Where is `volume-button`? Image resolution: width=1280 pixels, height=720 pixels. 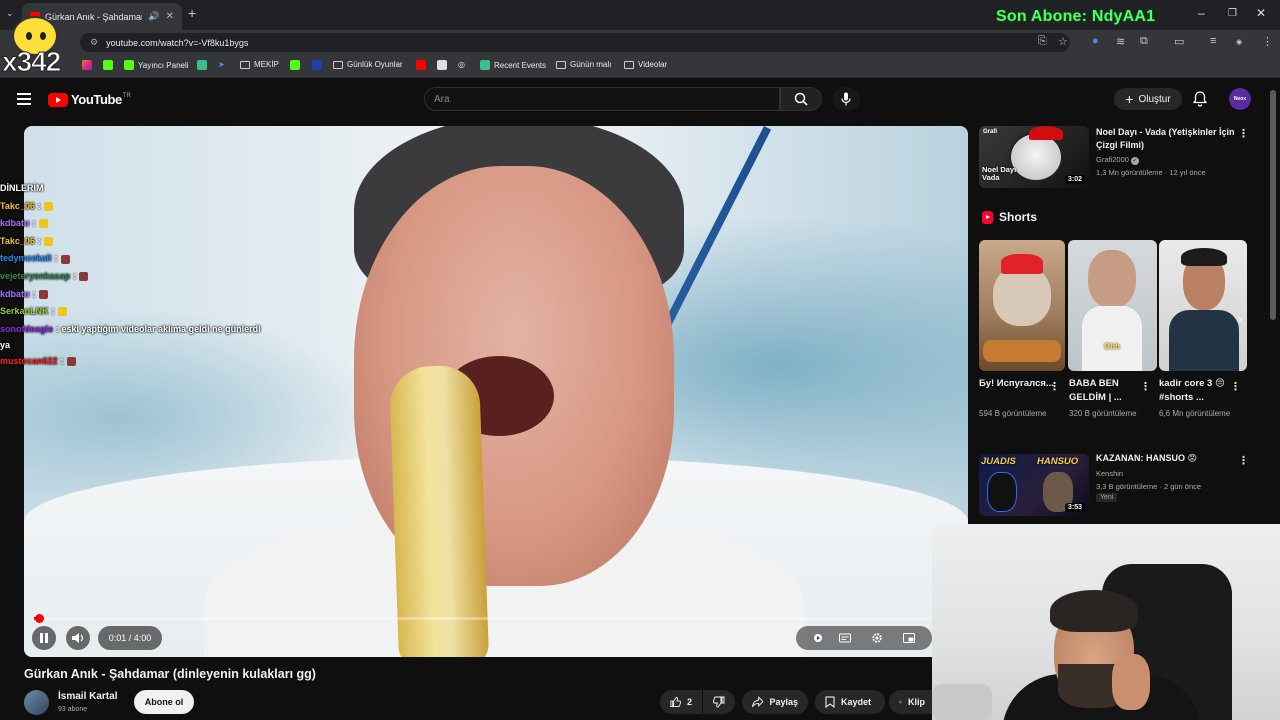 volume-button is located at coordinates (78, 638).